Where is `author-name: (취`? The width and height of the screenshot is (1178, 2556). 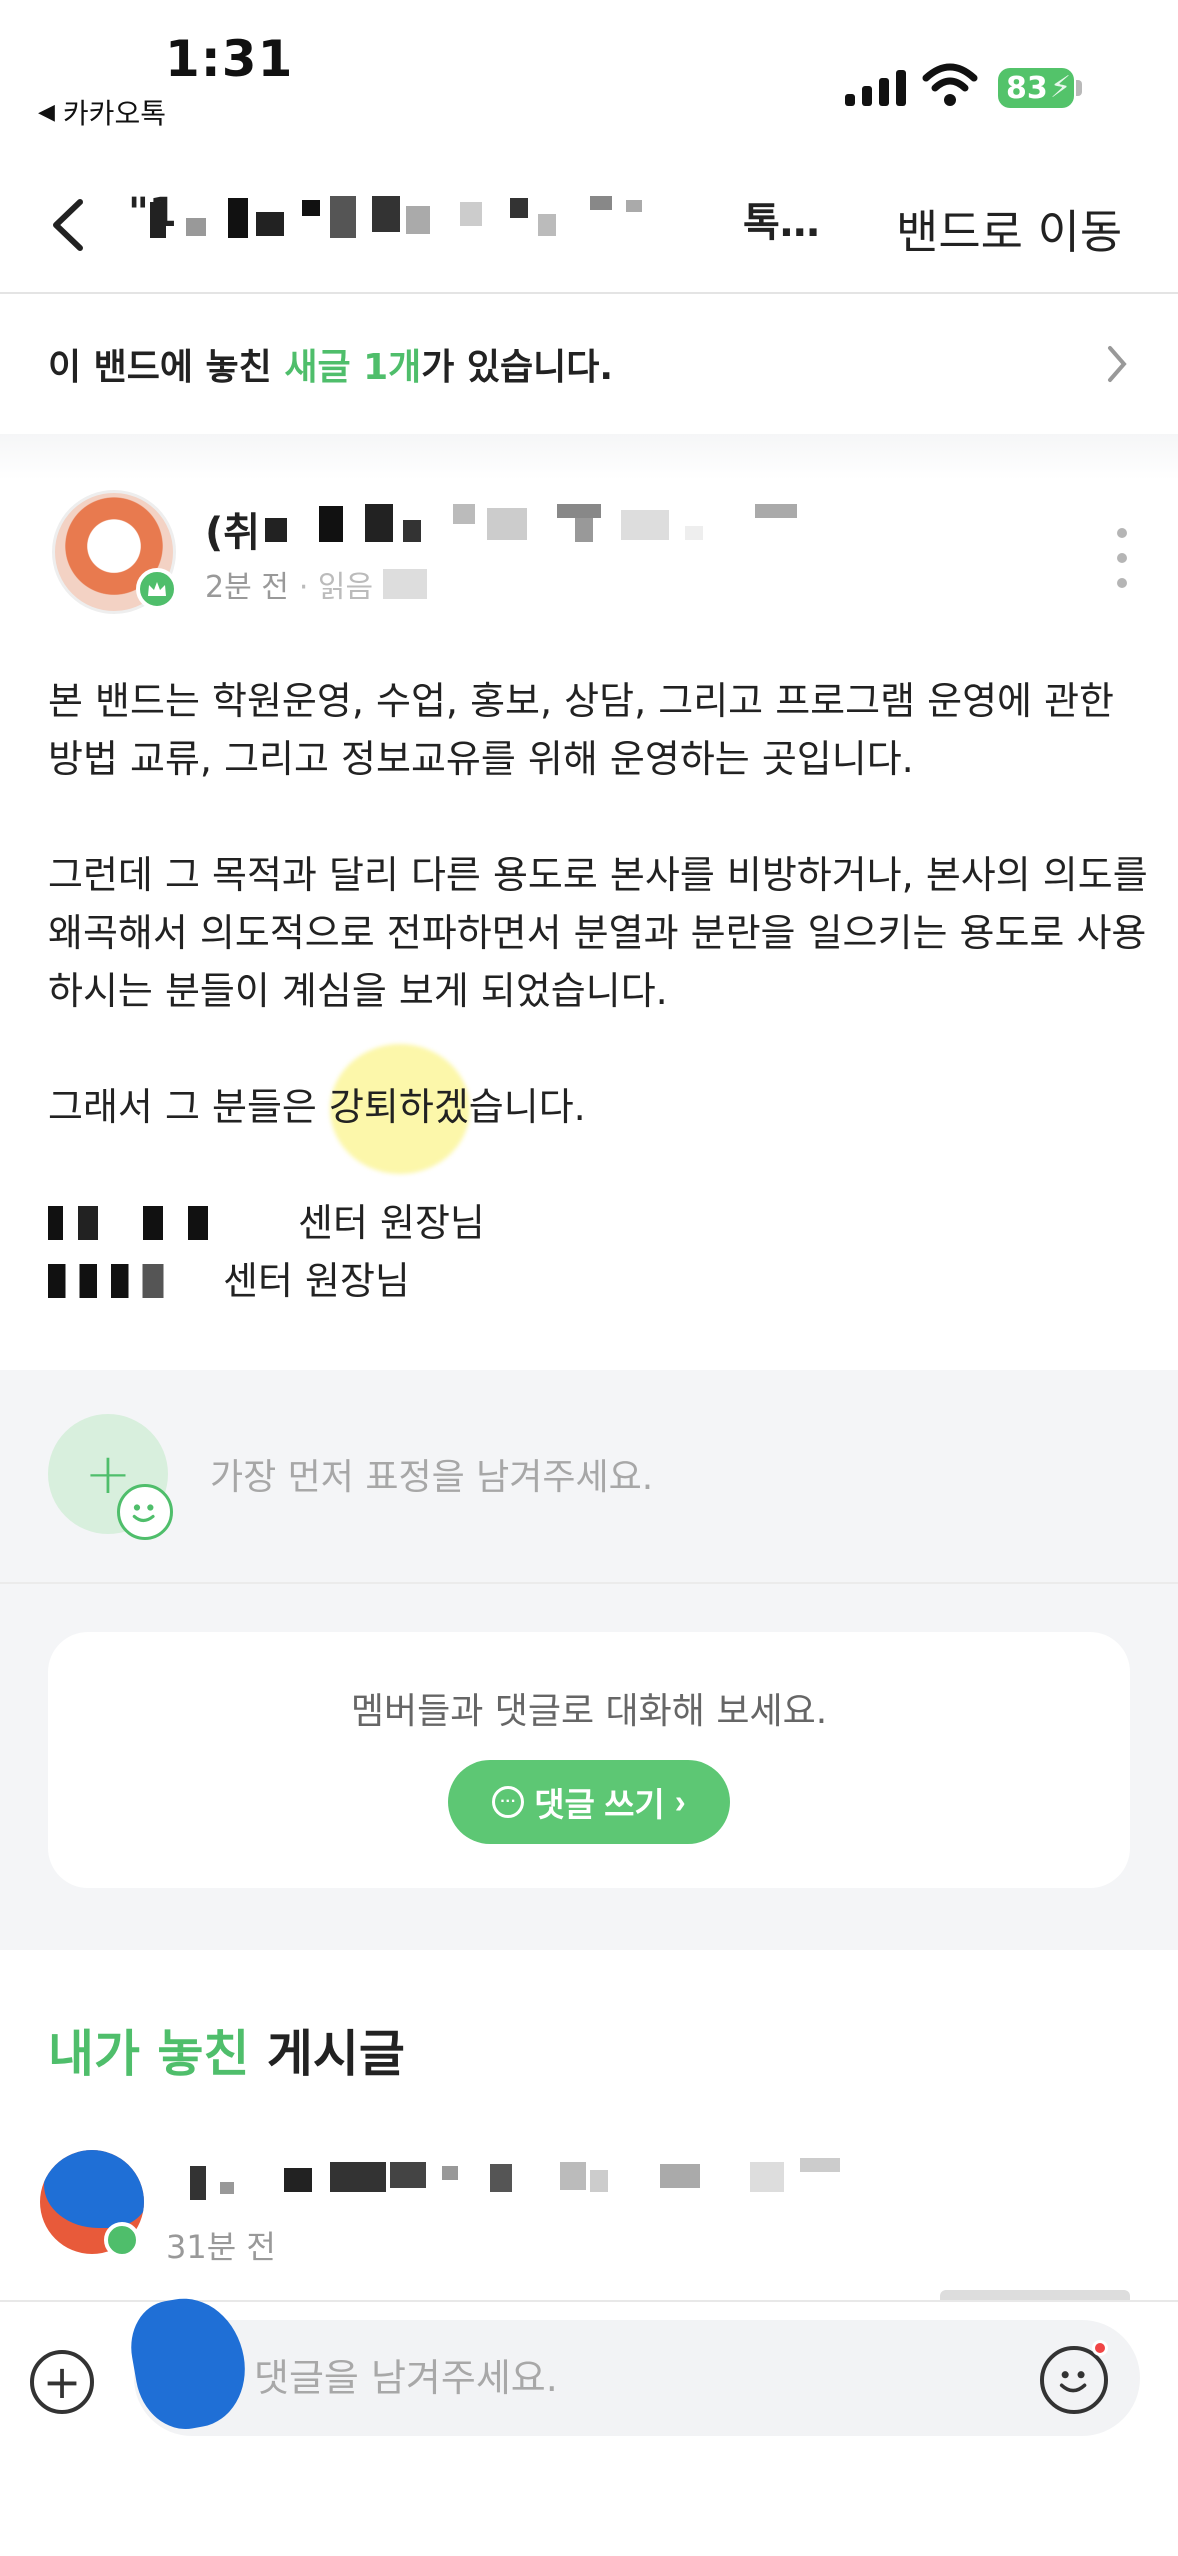 author-name: (취 is located at coordinates (575, 528).